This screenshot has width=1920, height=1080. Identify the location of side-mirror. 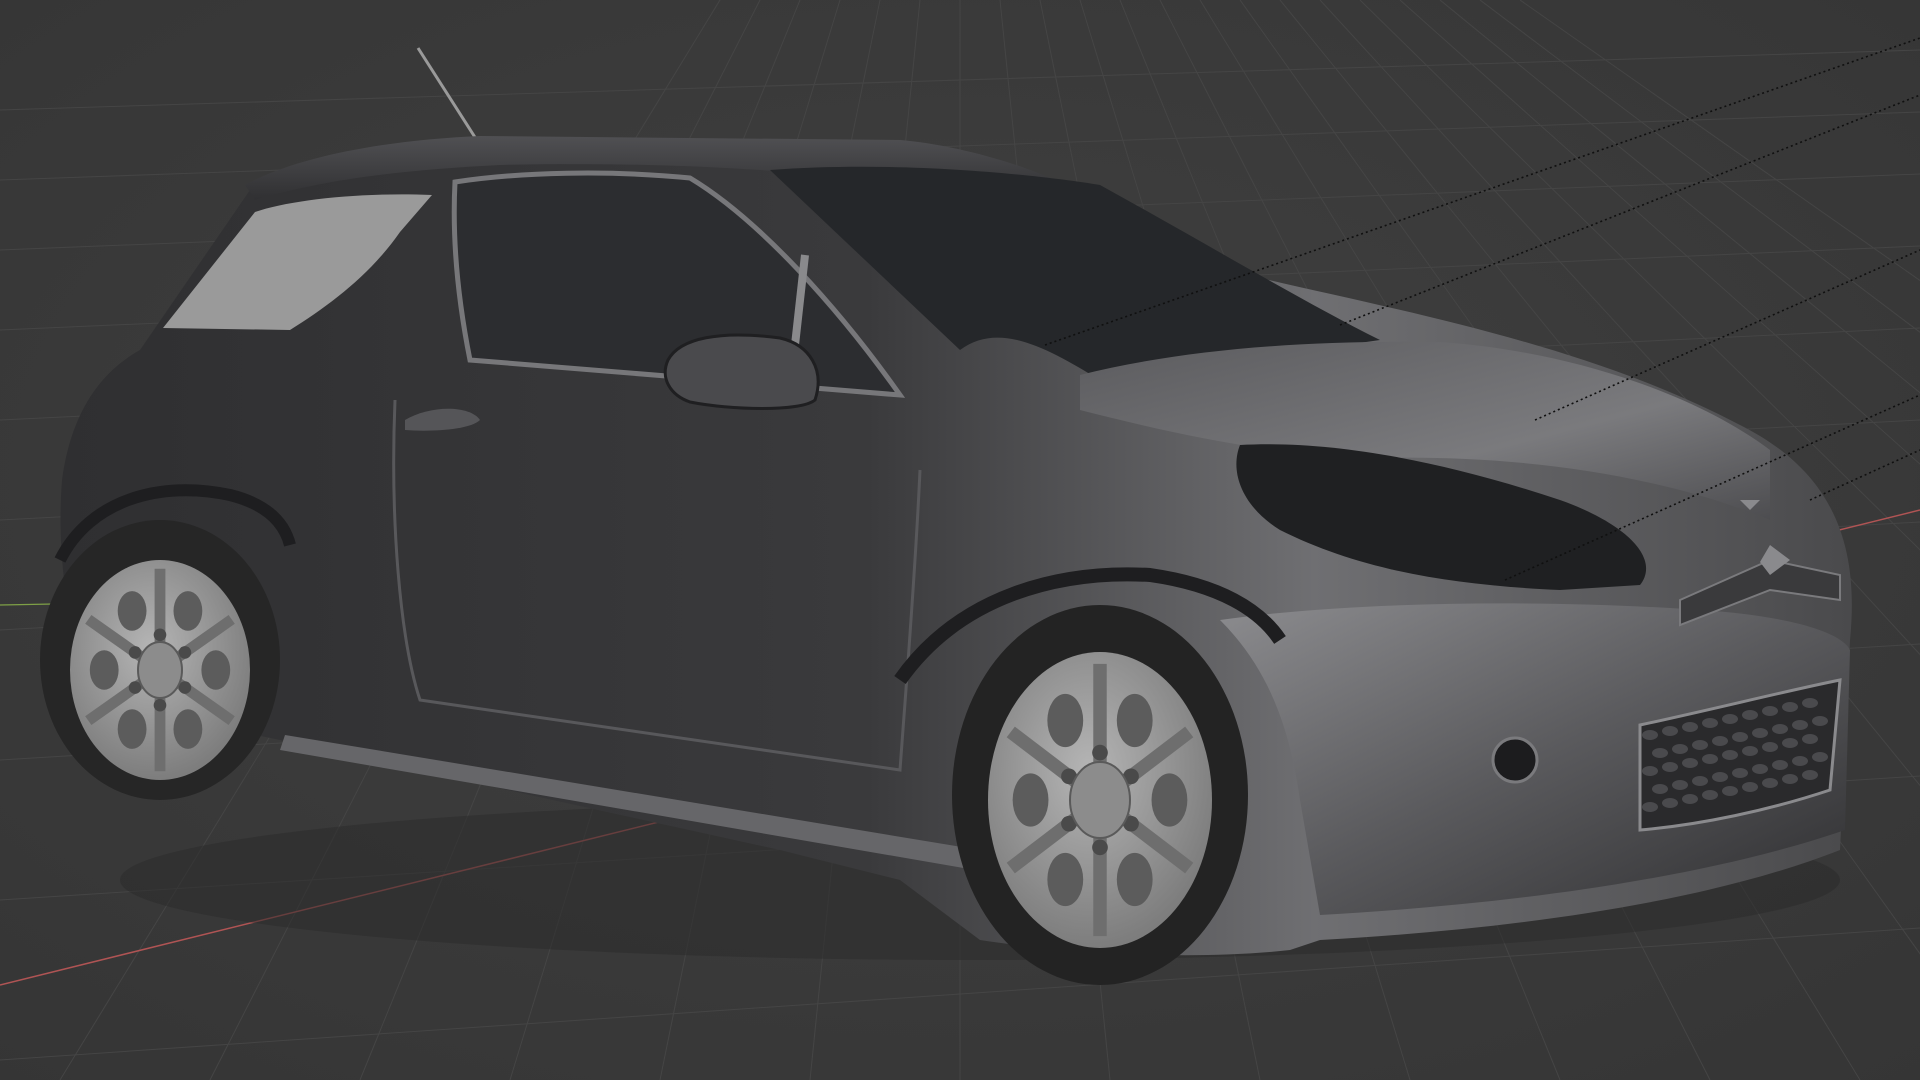
(741, 371).